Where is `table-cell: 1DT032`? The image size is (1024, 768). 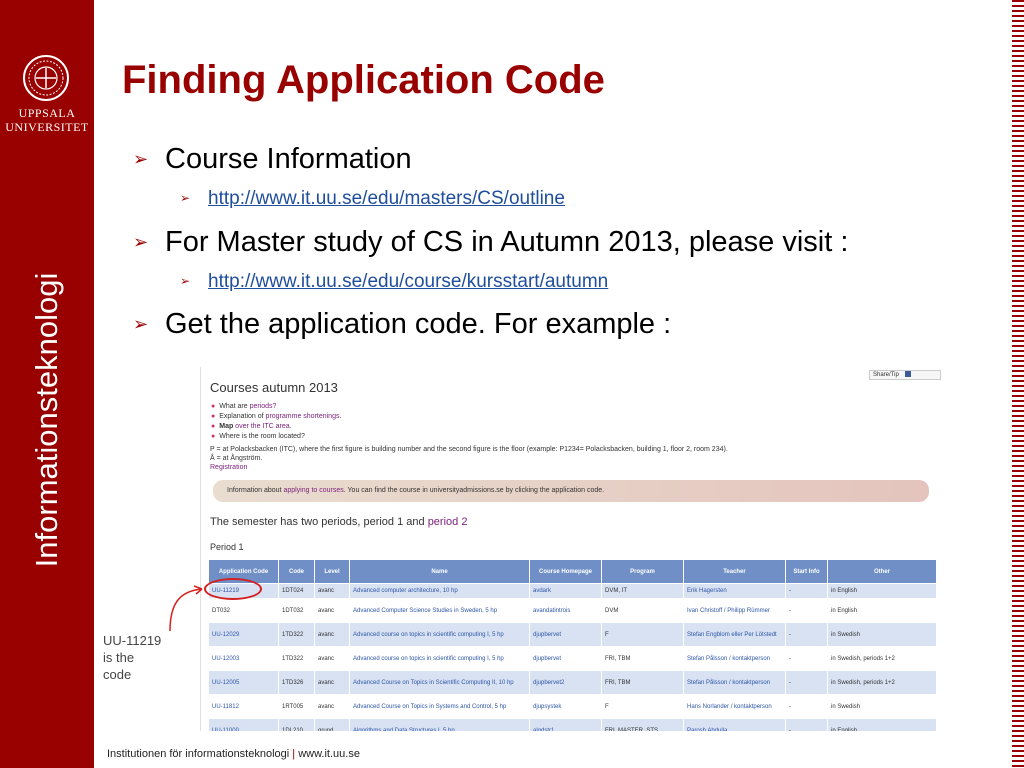
table-cell: 1DT032 is located at coordinates (296, 610).